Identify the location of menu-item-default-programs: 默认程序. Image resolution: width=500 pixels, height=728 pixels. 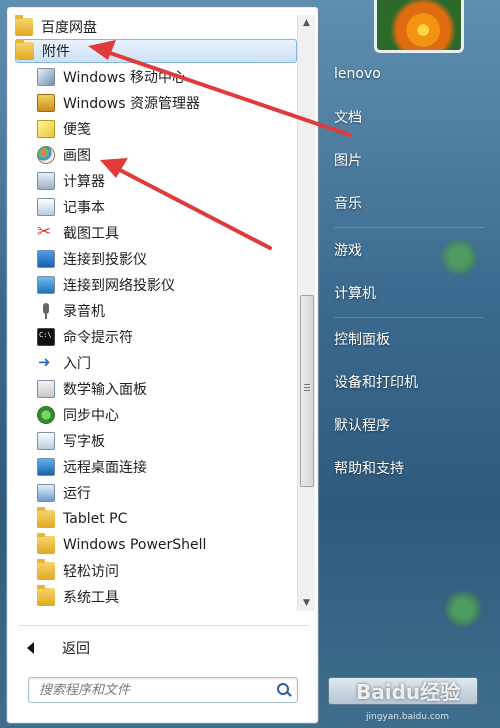
(362, 425).